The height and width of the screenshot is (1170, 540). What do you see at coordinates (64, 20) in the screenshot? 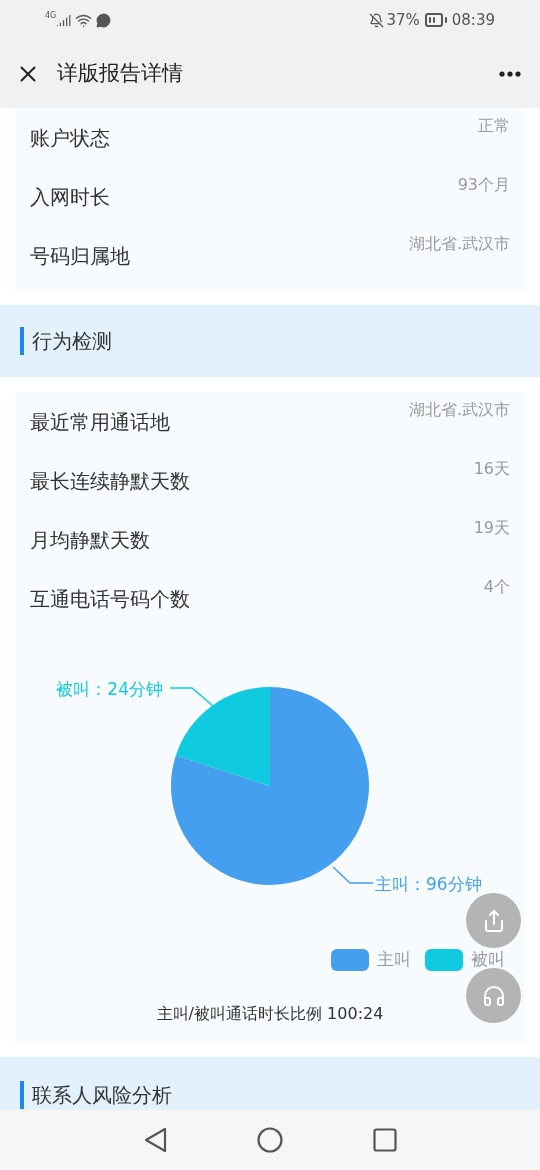
I see `signal-icon` at bounding box center [64, 20].